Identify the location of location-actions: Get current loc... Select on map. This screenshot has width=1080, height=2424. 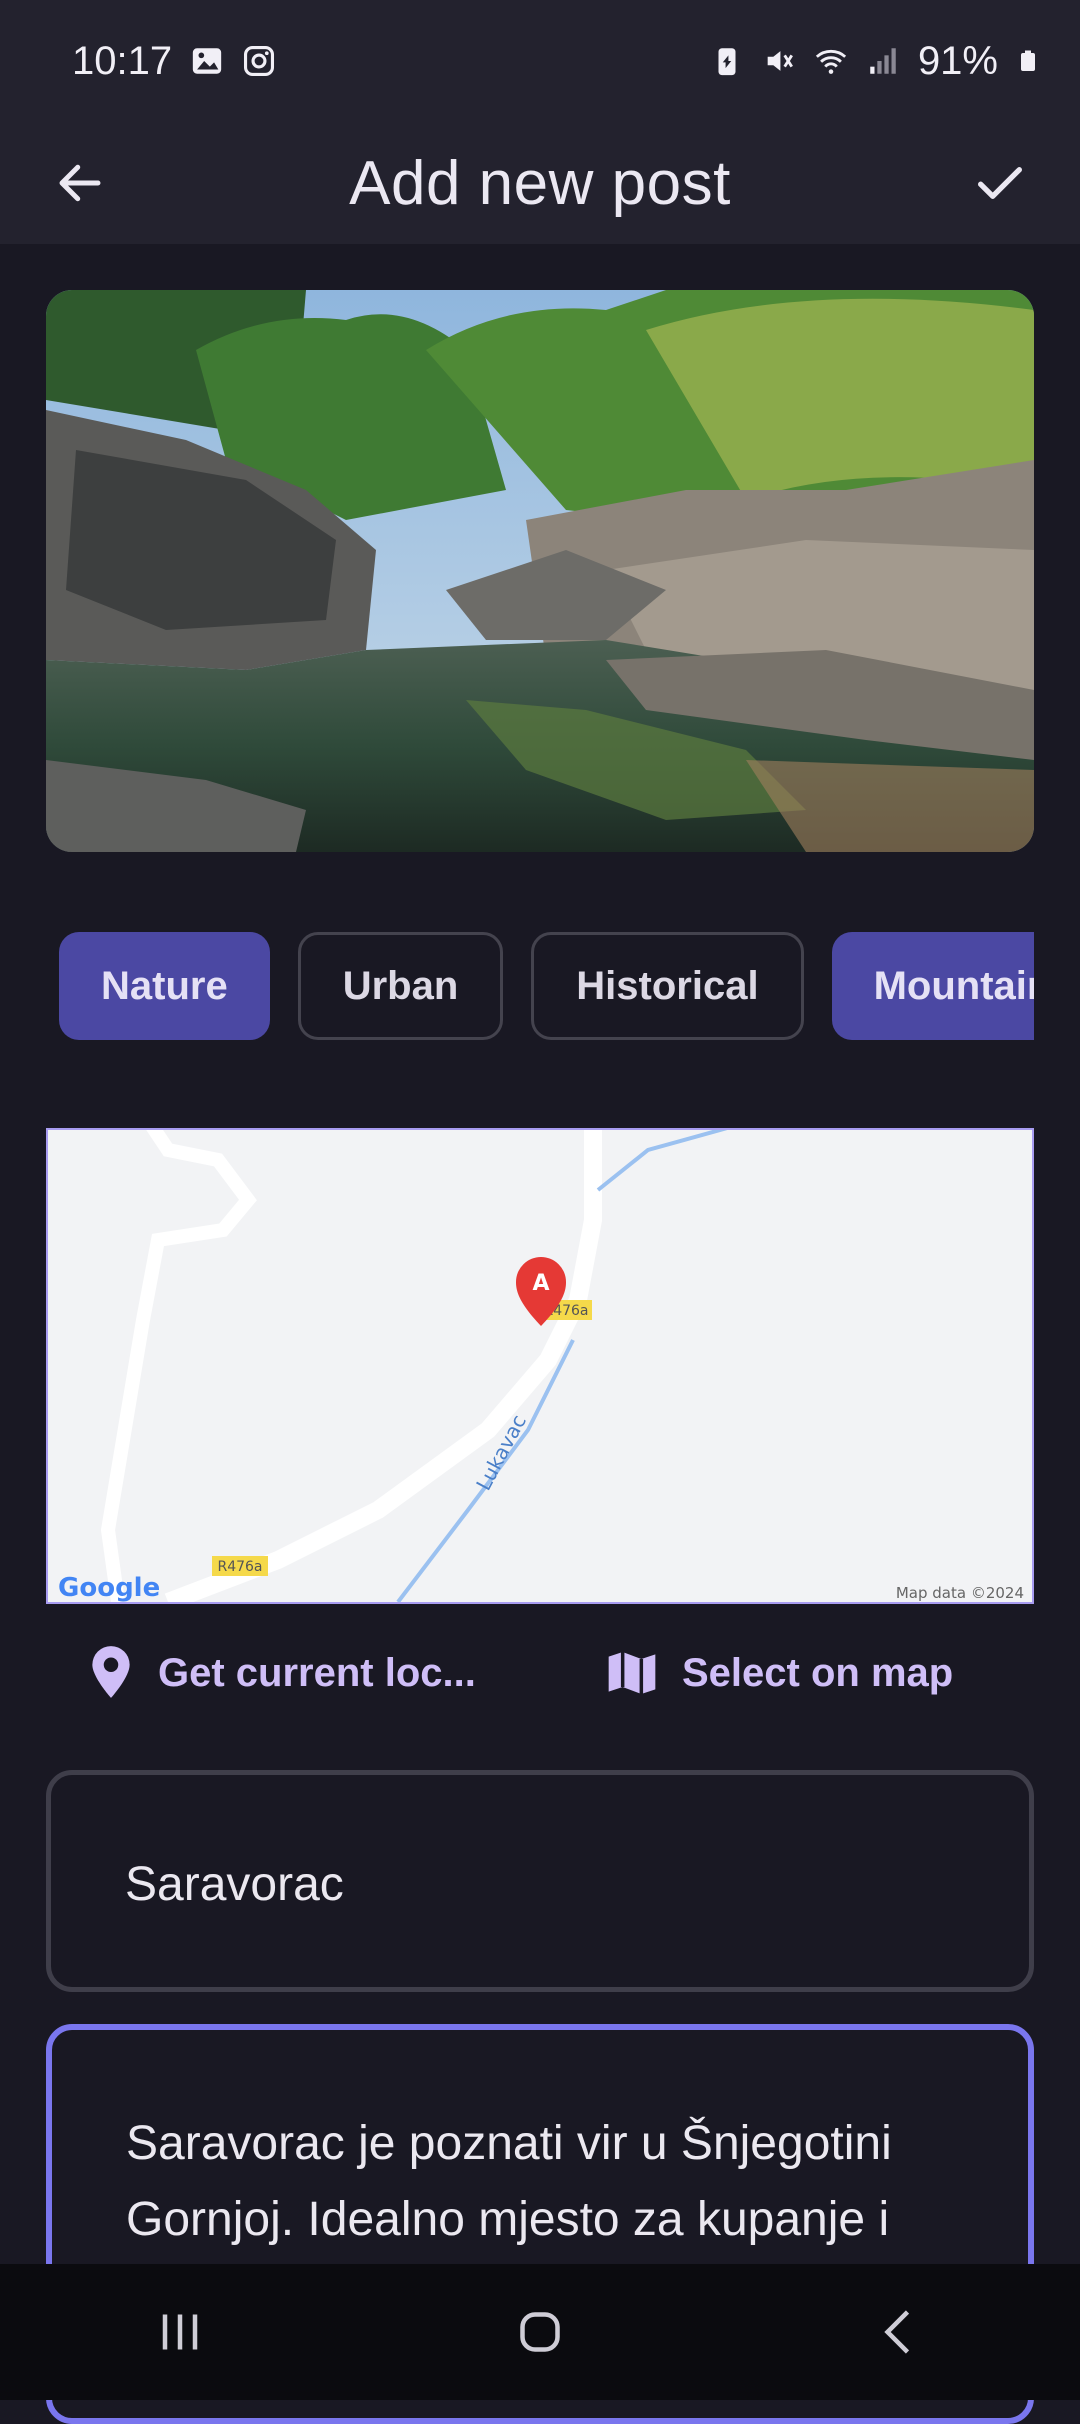
(540, 1673).